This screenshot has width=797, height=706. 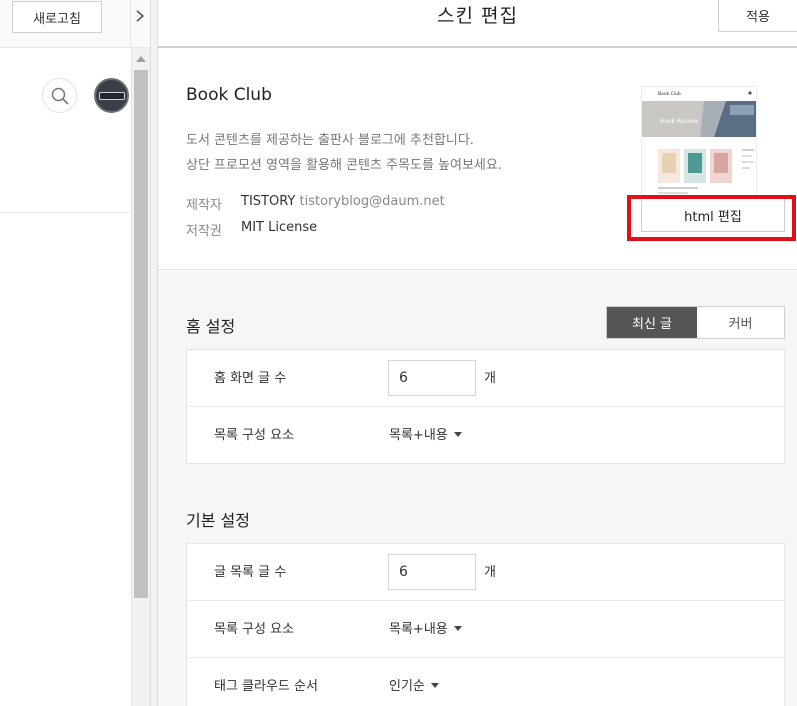 I want to click on preview-scrollbar, so click(x=140, y=377).